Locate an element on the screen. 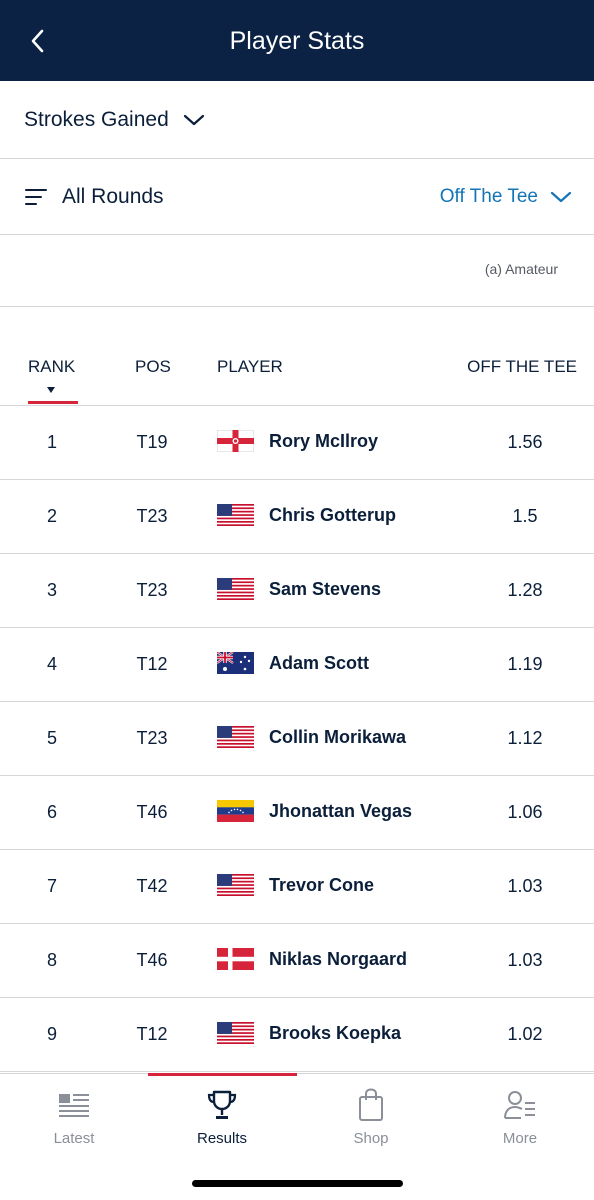  rounds-filter-button: All Rounds is located at coordinates (94, 197).